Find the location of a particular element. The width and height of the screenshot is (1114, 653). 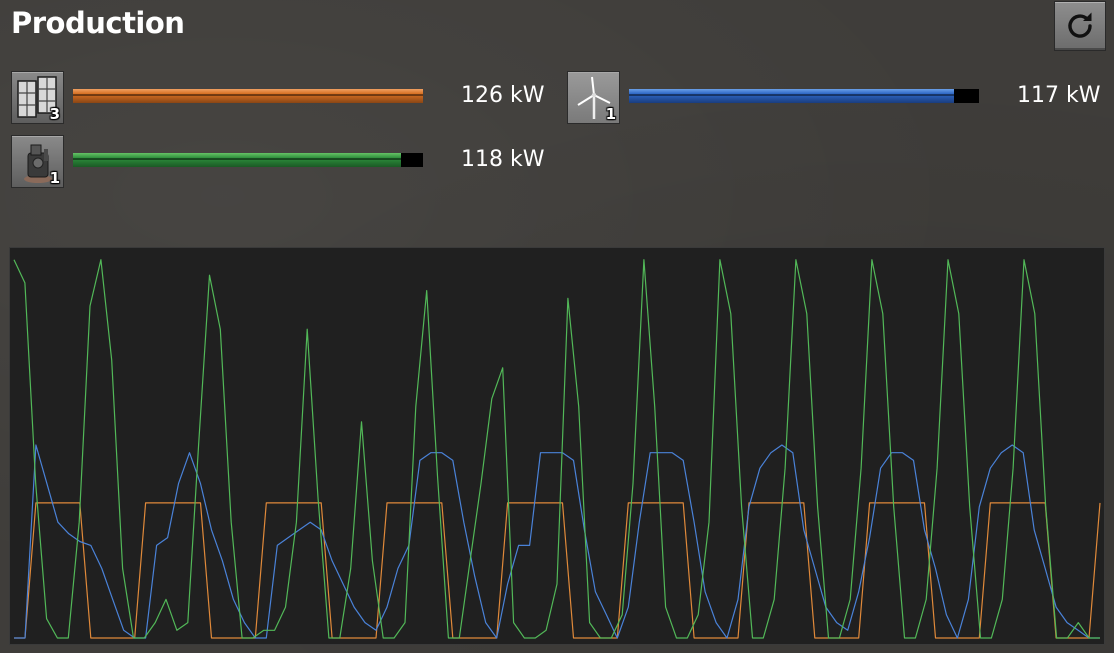

production-entry-steam-engine: 1 118 kW is located at coordinates (281, 163).